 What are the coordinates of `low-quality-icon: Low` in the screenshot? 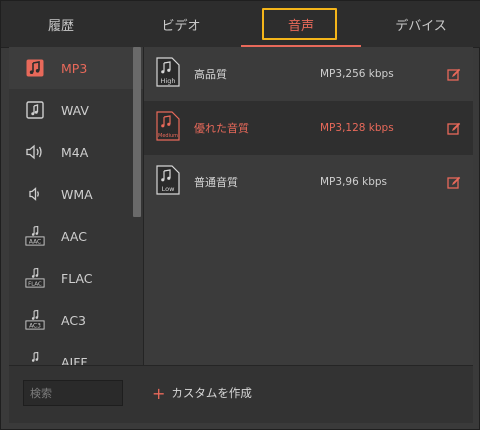 It's located at (168, 180).